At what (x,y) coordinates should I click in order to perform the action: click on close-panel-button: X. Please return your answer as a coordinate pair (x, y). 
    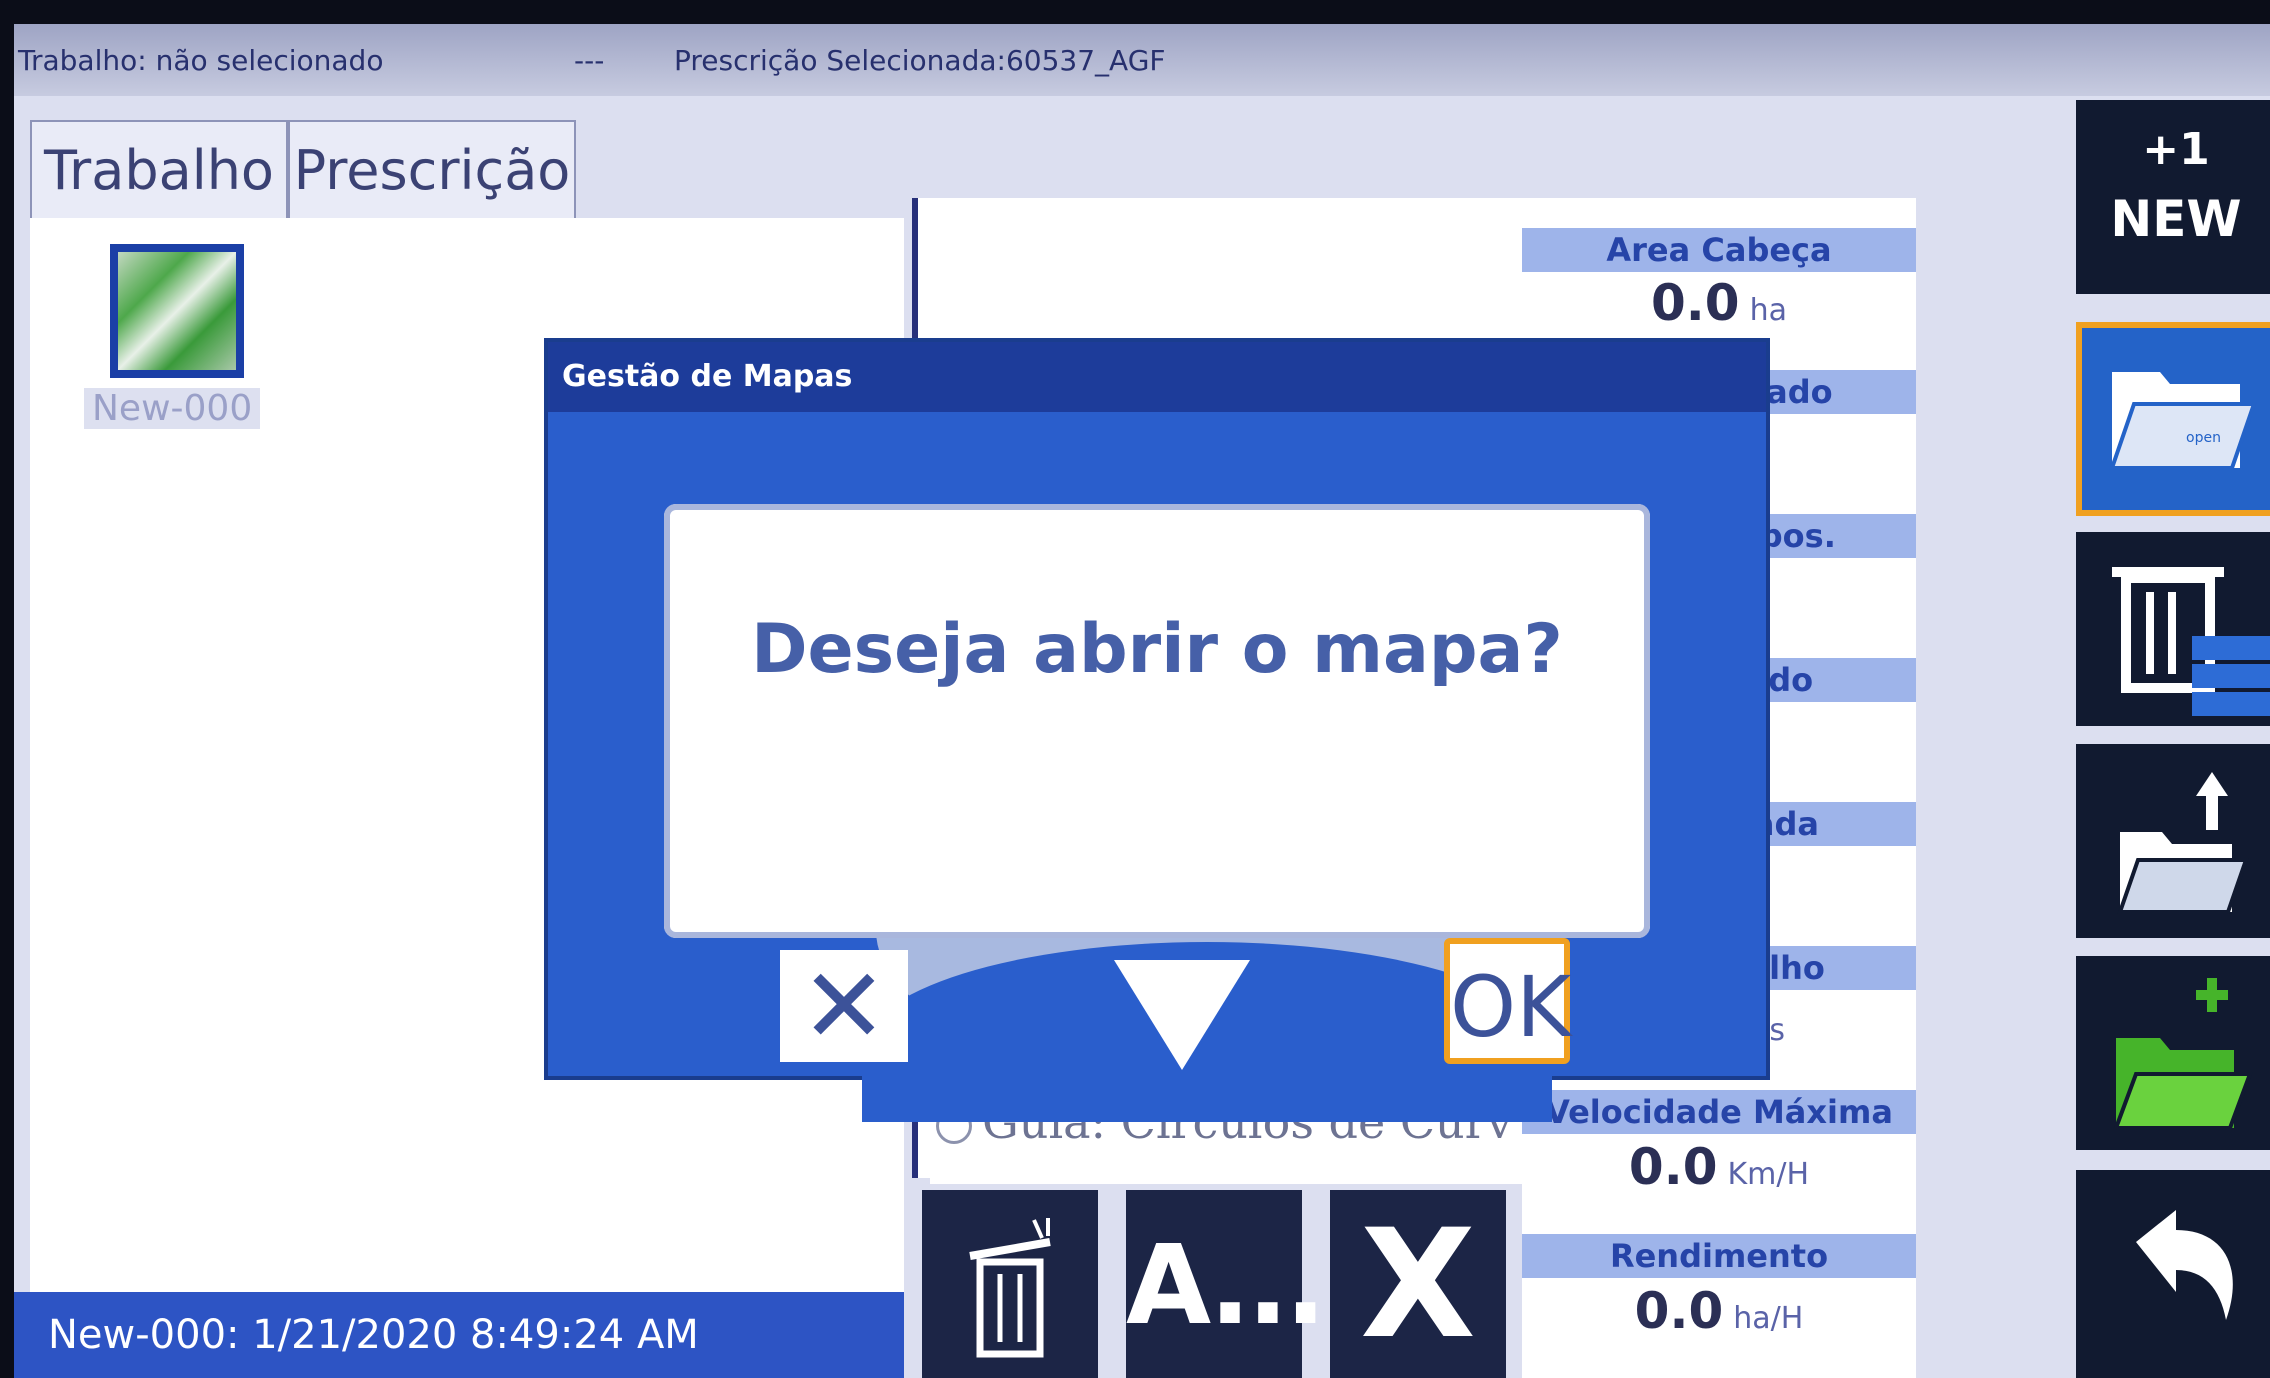
    Looking at the image, I should click on (1418, 1284).